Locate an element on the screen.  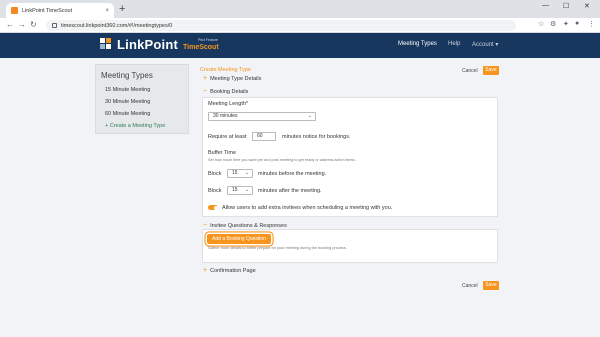
save-button-bottom: Save is located at coordinates (491, 285).